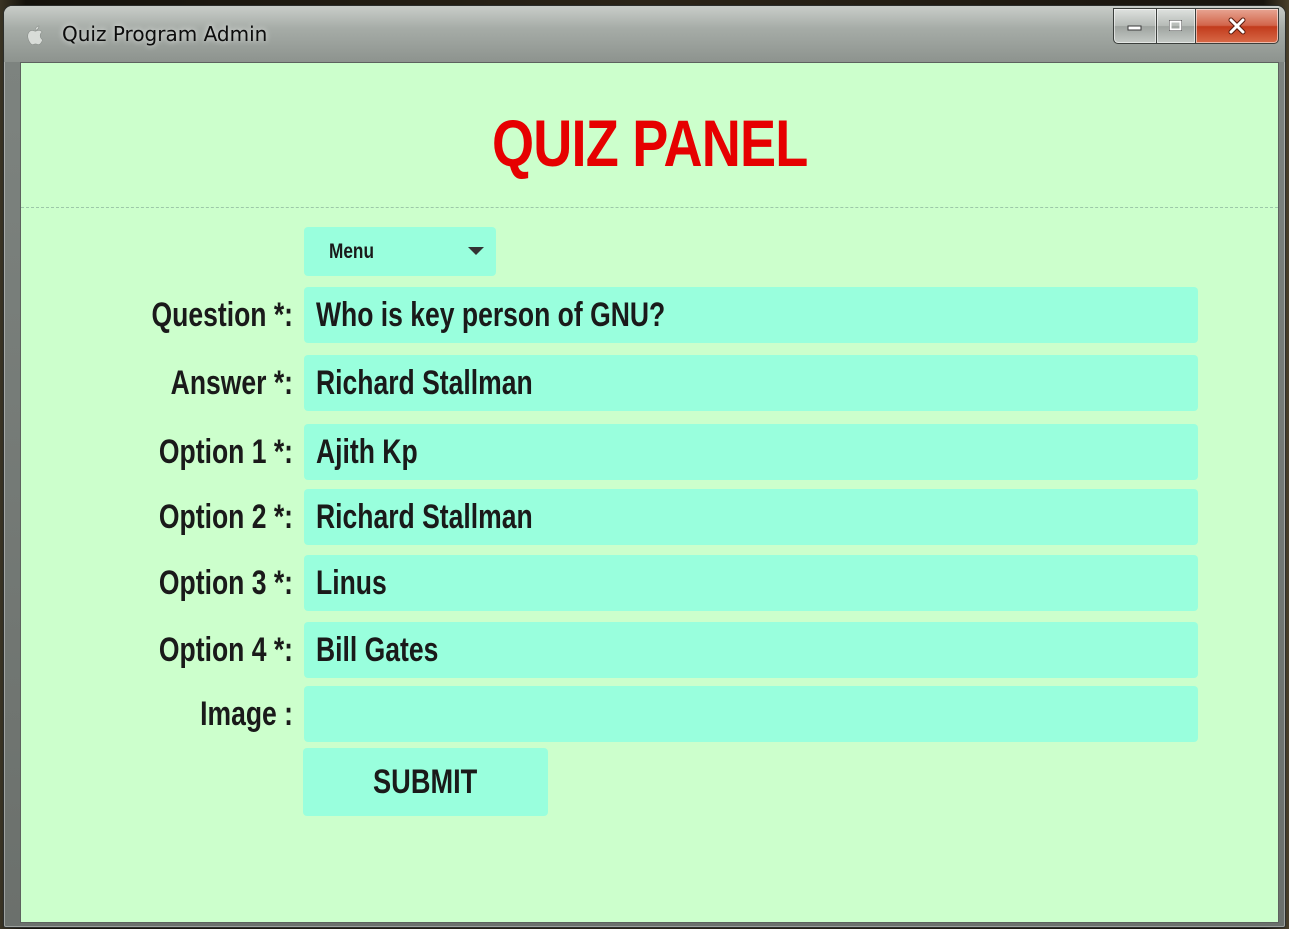 The width and height of the screenshot is (1289, 929). I want to click on option2-input-value: Richard Stallman, so click(424, 517).